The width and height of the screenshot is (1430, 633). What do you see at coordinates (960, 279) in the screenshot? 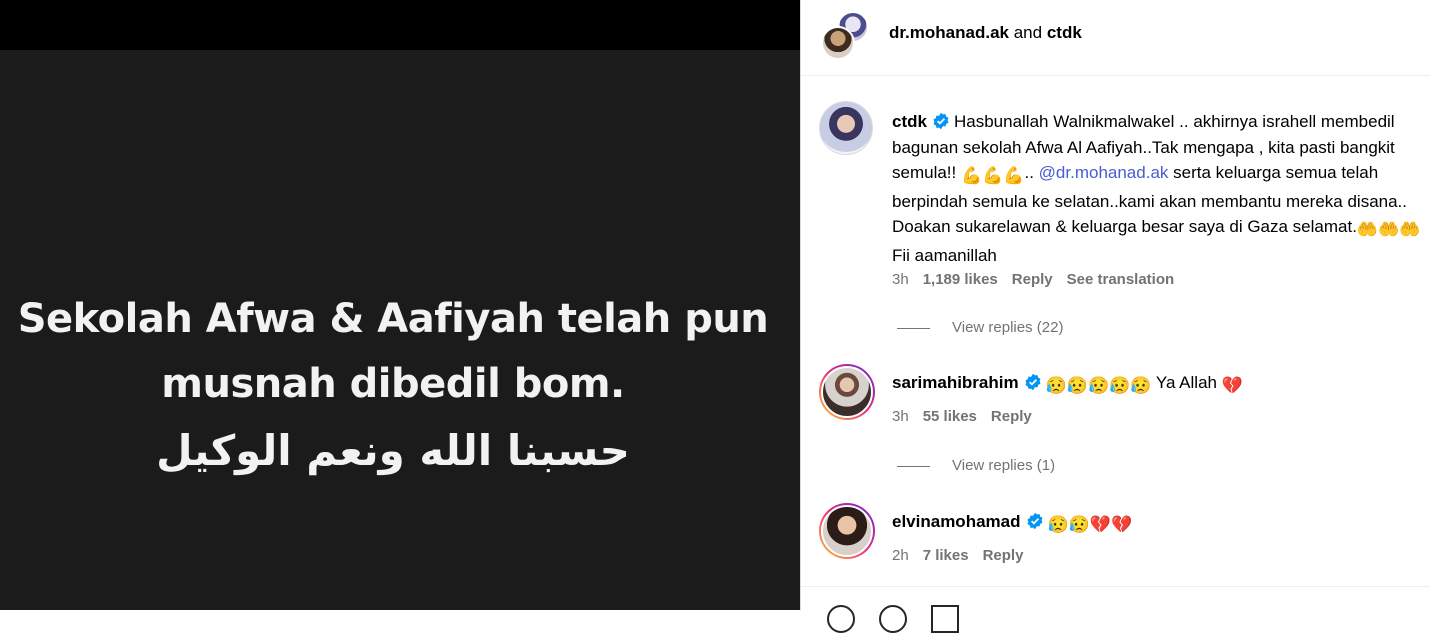
I see `likes-count: 1,189 likes` at bounding box center [960, 279].